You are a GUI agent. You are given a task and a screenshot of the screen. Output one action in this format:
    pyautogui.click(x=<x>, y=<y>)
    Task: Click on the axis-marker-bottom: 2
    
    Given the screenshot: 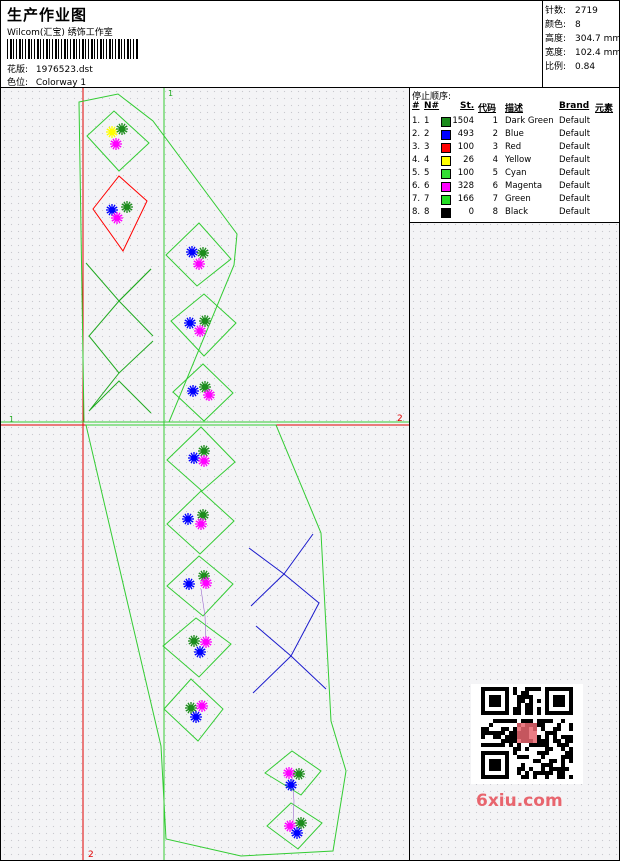 What is the action you would take?
    pyautogui.click(x=91, y=855)
    